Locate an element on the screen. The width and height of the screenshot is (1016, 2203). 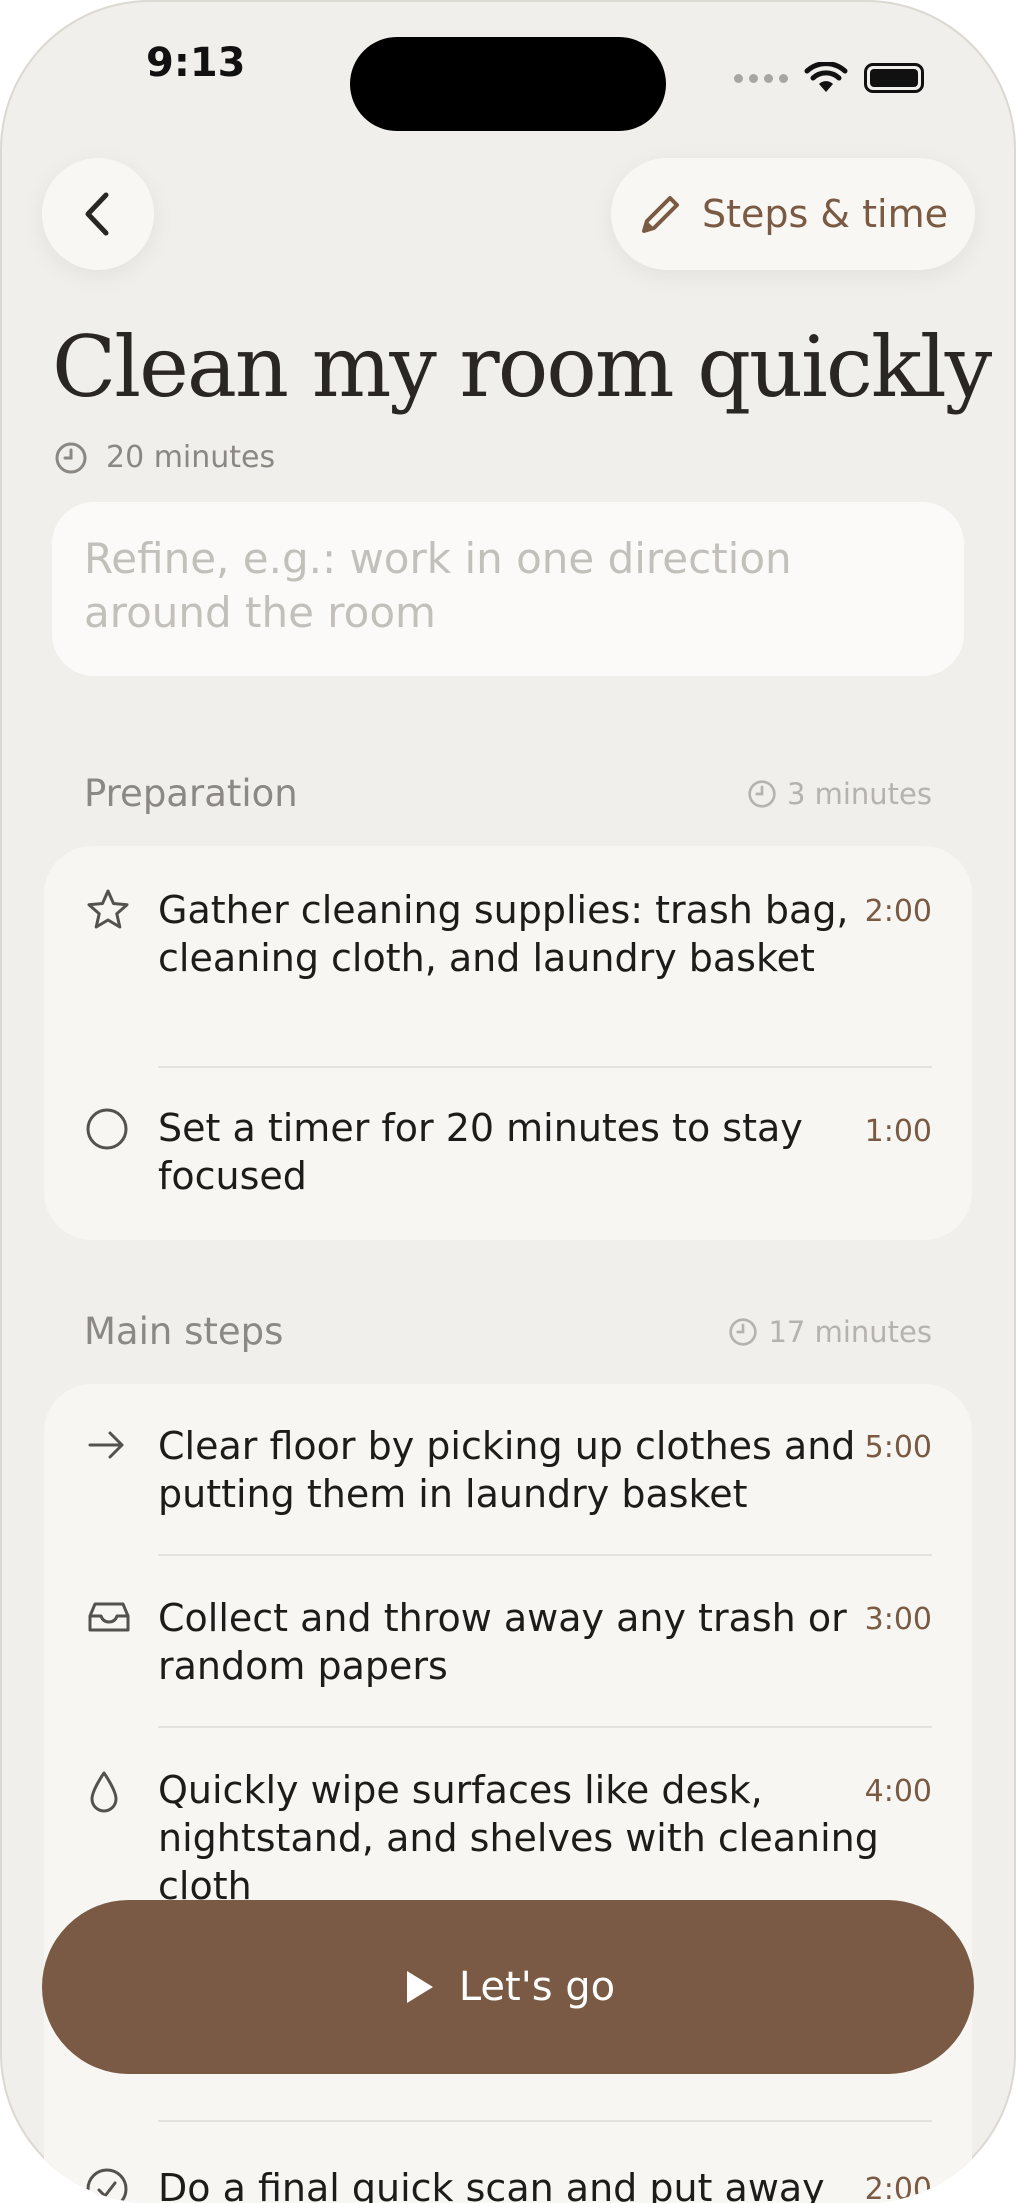
task-duration: 20 minutes is located at coordinates (164, 457).